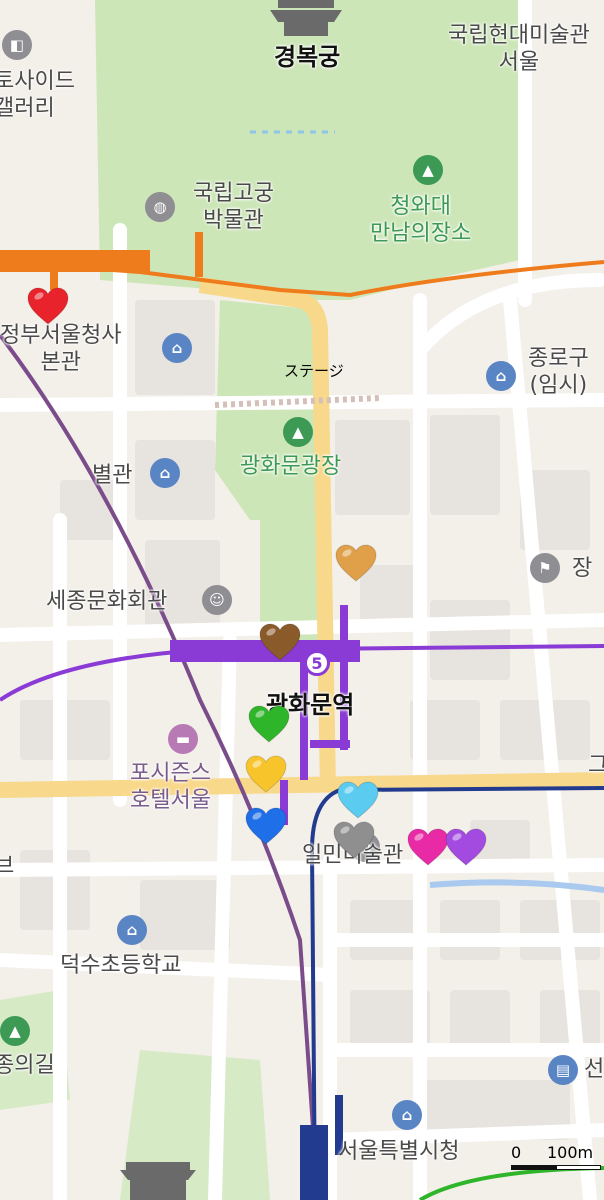 This screenshot has height=1200, width=604. What do you see at coordinates (519, 49) in the screenshot?
I see `label-mmca: 국립현대미술관 서울` at bounding box center [519, 49].